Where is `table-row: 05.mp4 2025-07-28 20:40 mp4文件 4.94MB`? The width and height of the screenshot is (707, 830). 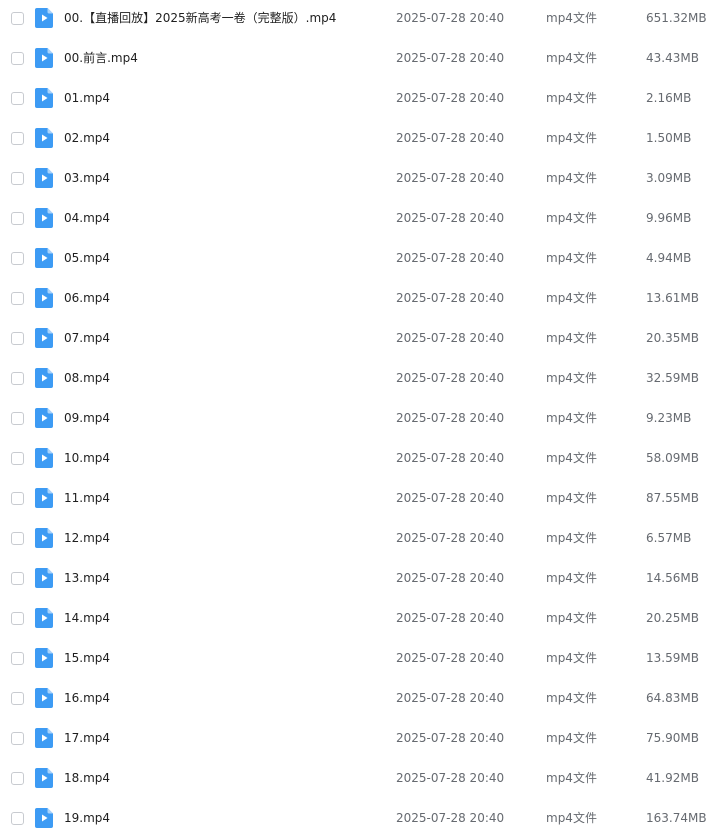 table-row: 05.mp4 2025-07-28 20:40 mp4文件 4.94MB is located at coordinates (353, 260).